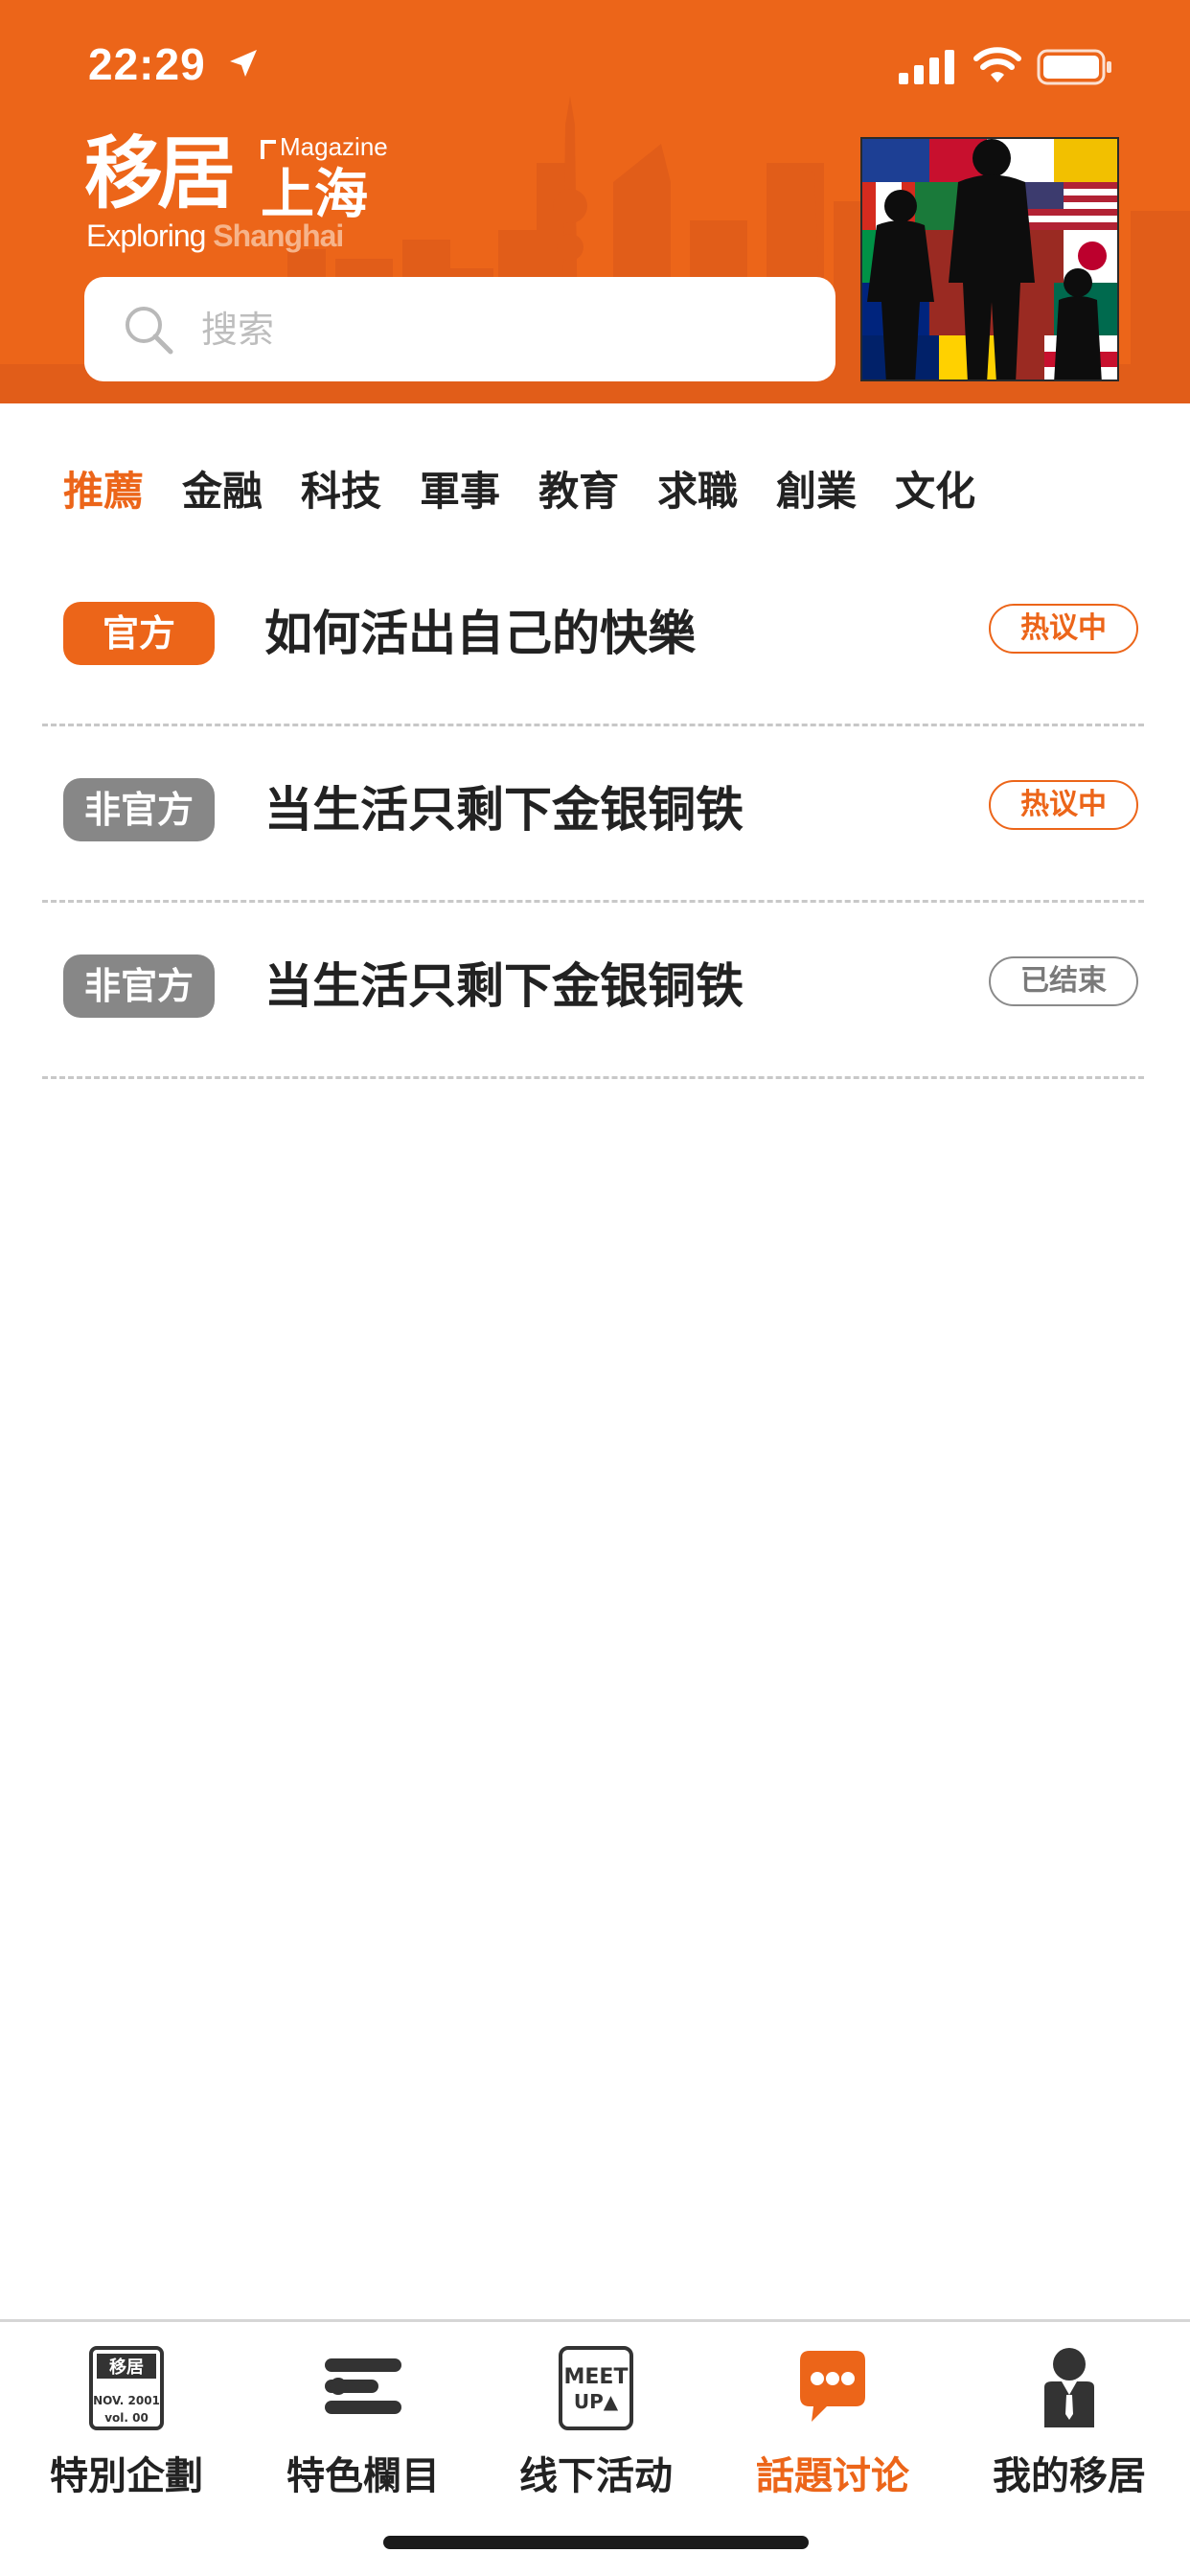 The image size is (1190, 2576). I want to click on tabbar-item-topic-discussion: 話題讨论, so click(833, 2427).